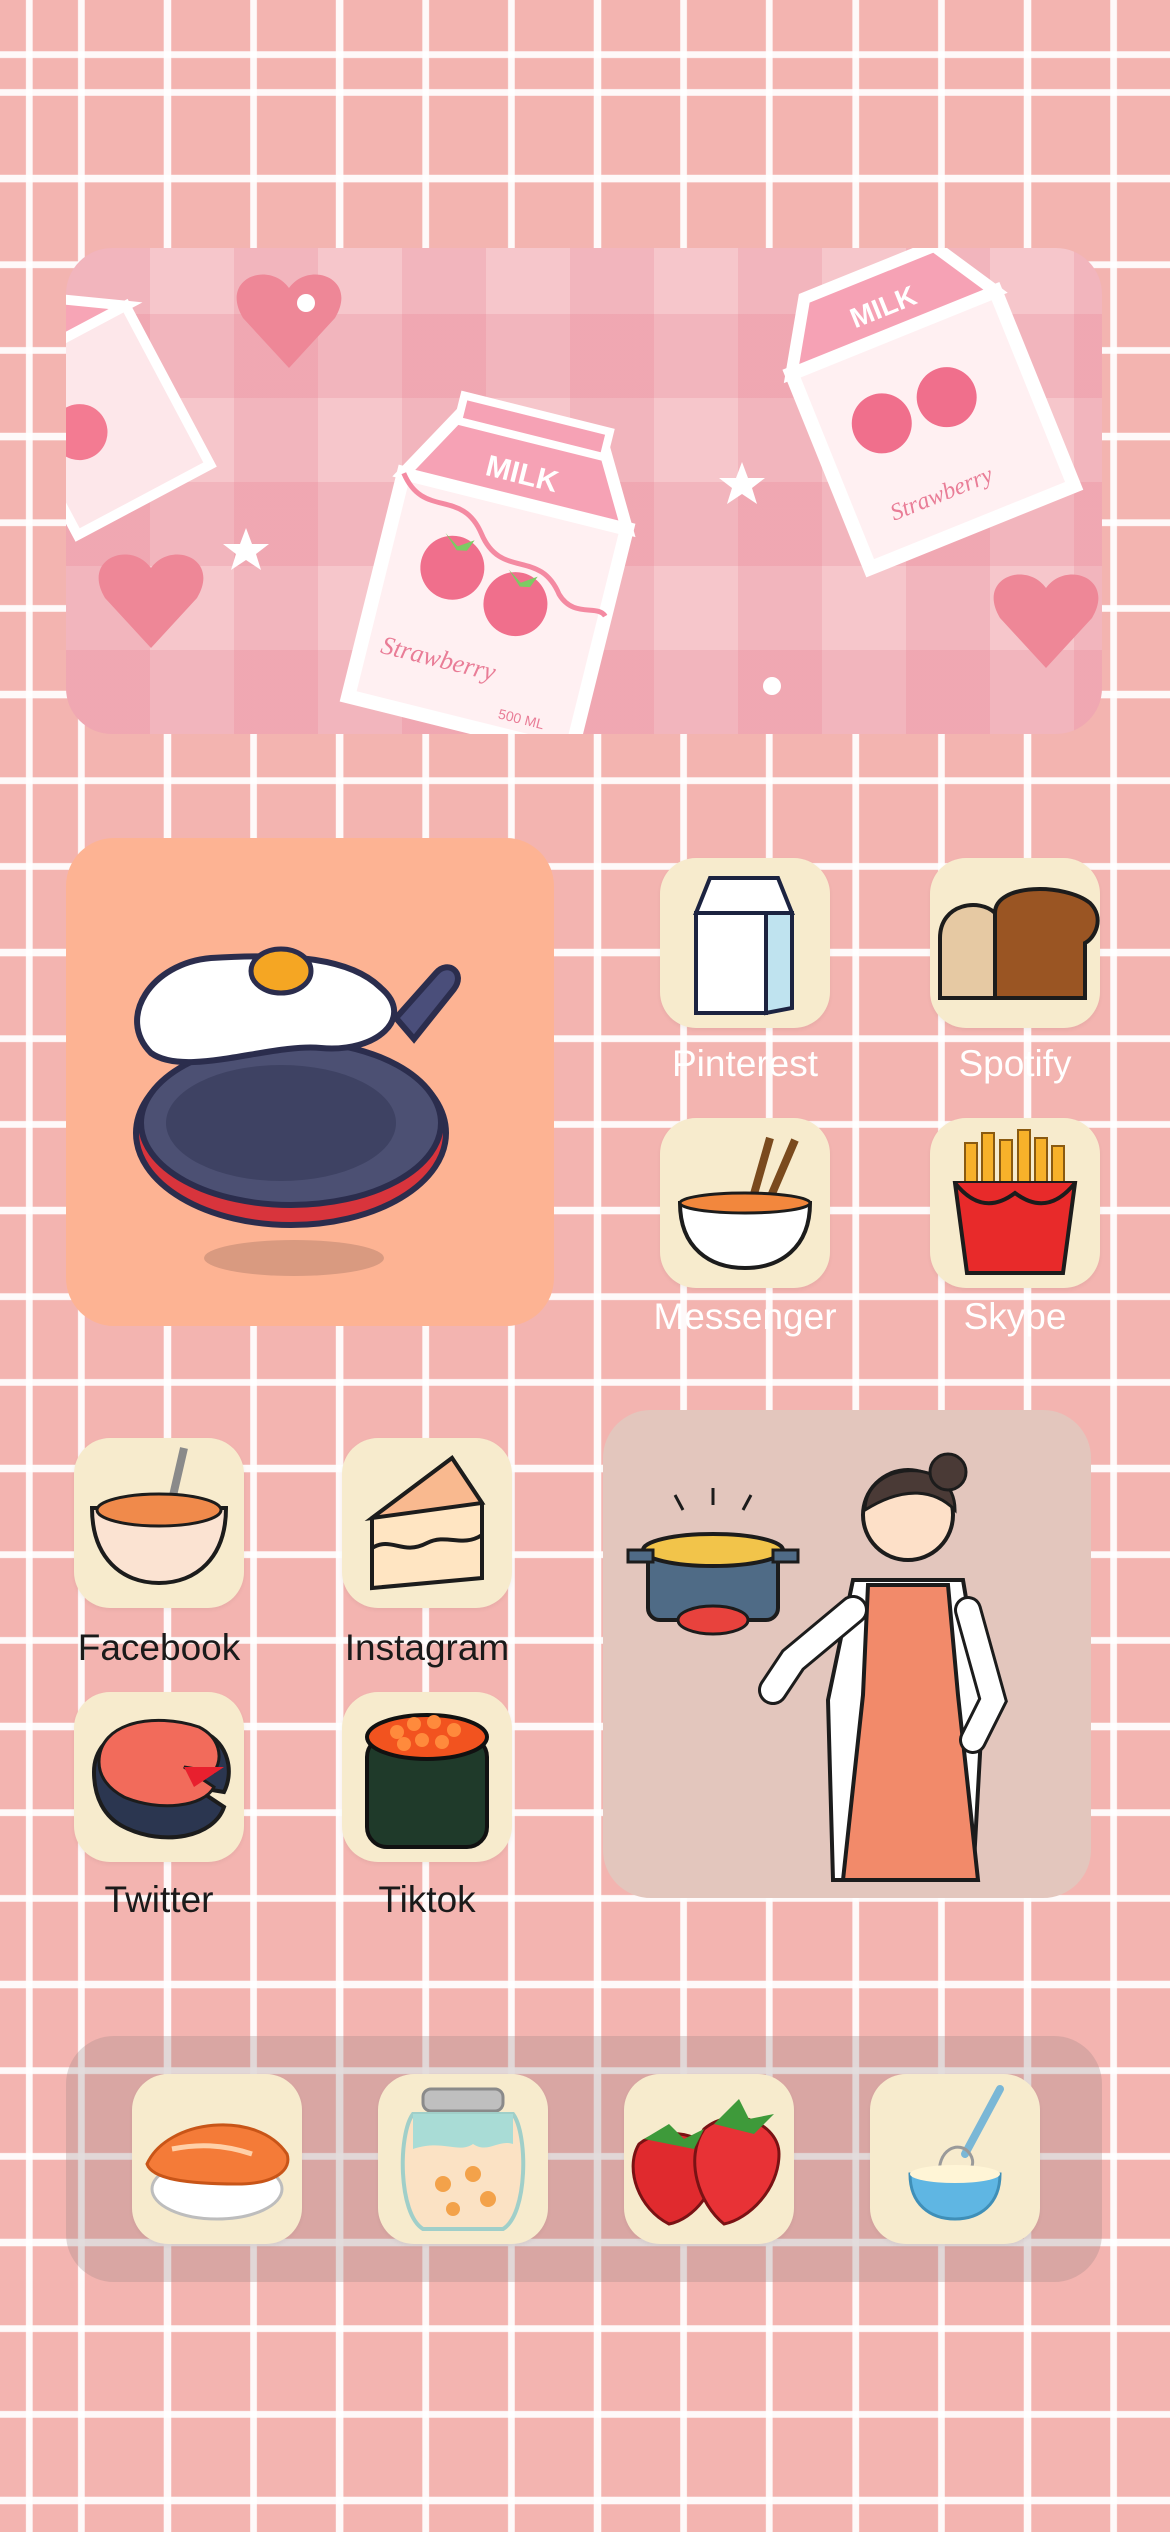 This screenshot has height=2532, width=1170. I want to click on instagram-app-label: Instagram, so click(427, 1647).